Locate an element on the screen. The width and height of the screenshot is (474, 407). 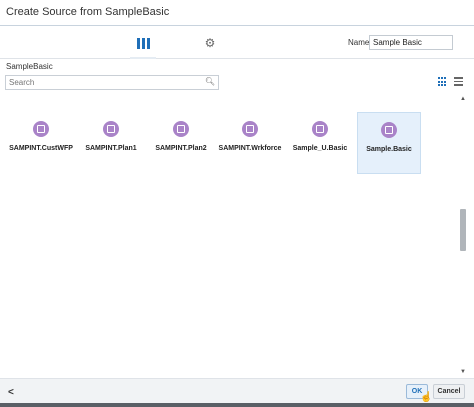
scroll-thumb is located at coordinates (463, 230).